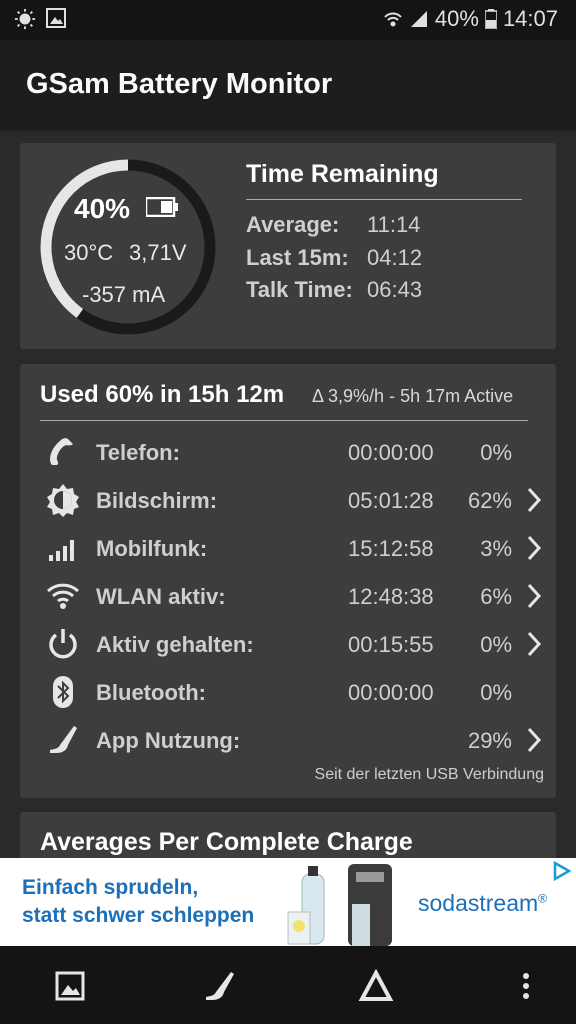 This screenshot has height=1024, width=576. I want to click on time-remaining-value: 06:43, so click(395, 289).